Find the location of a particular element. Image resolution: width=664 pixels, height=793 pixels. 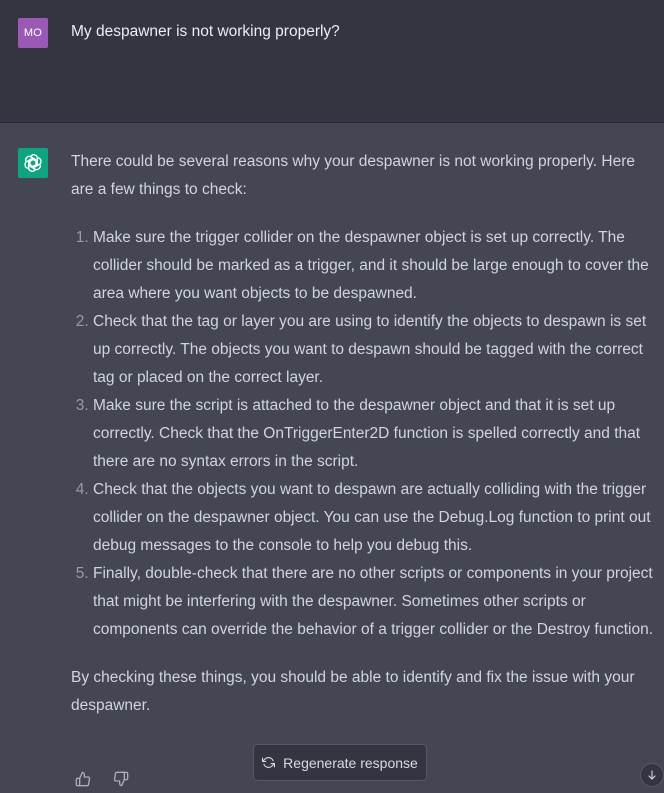

arrow-down-icon is located at coordinates (652, 775).